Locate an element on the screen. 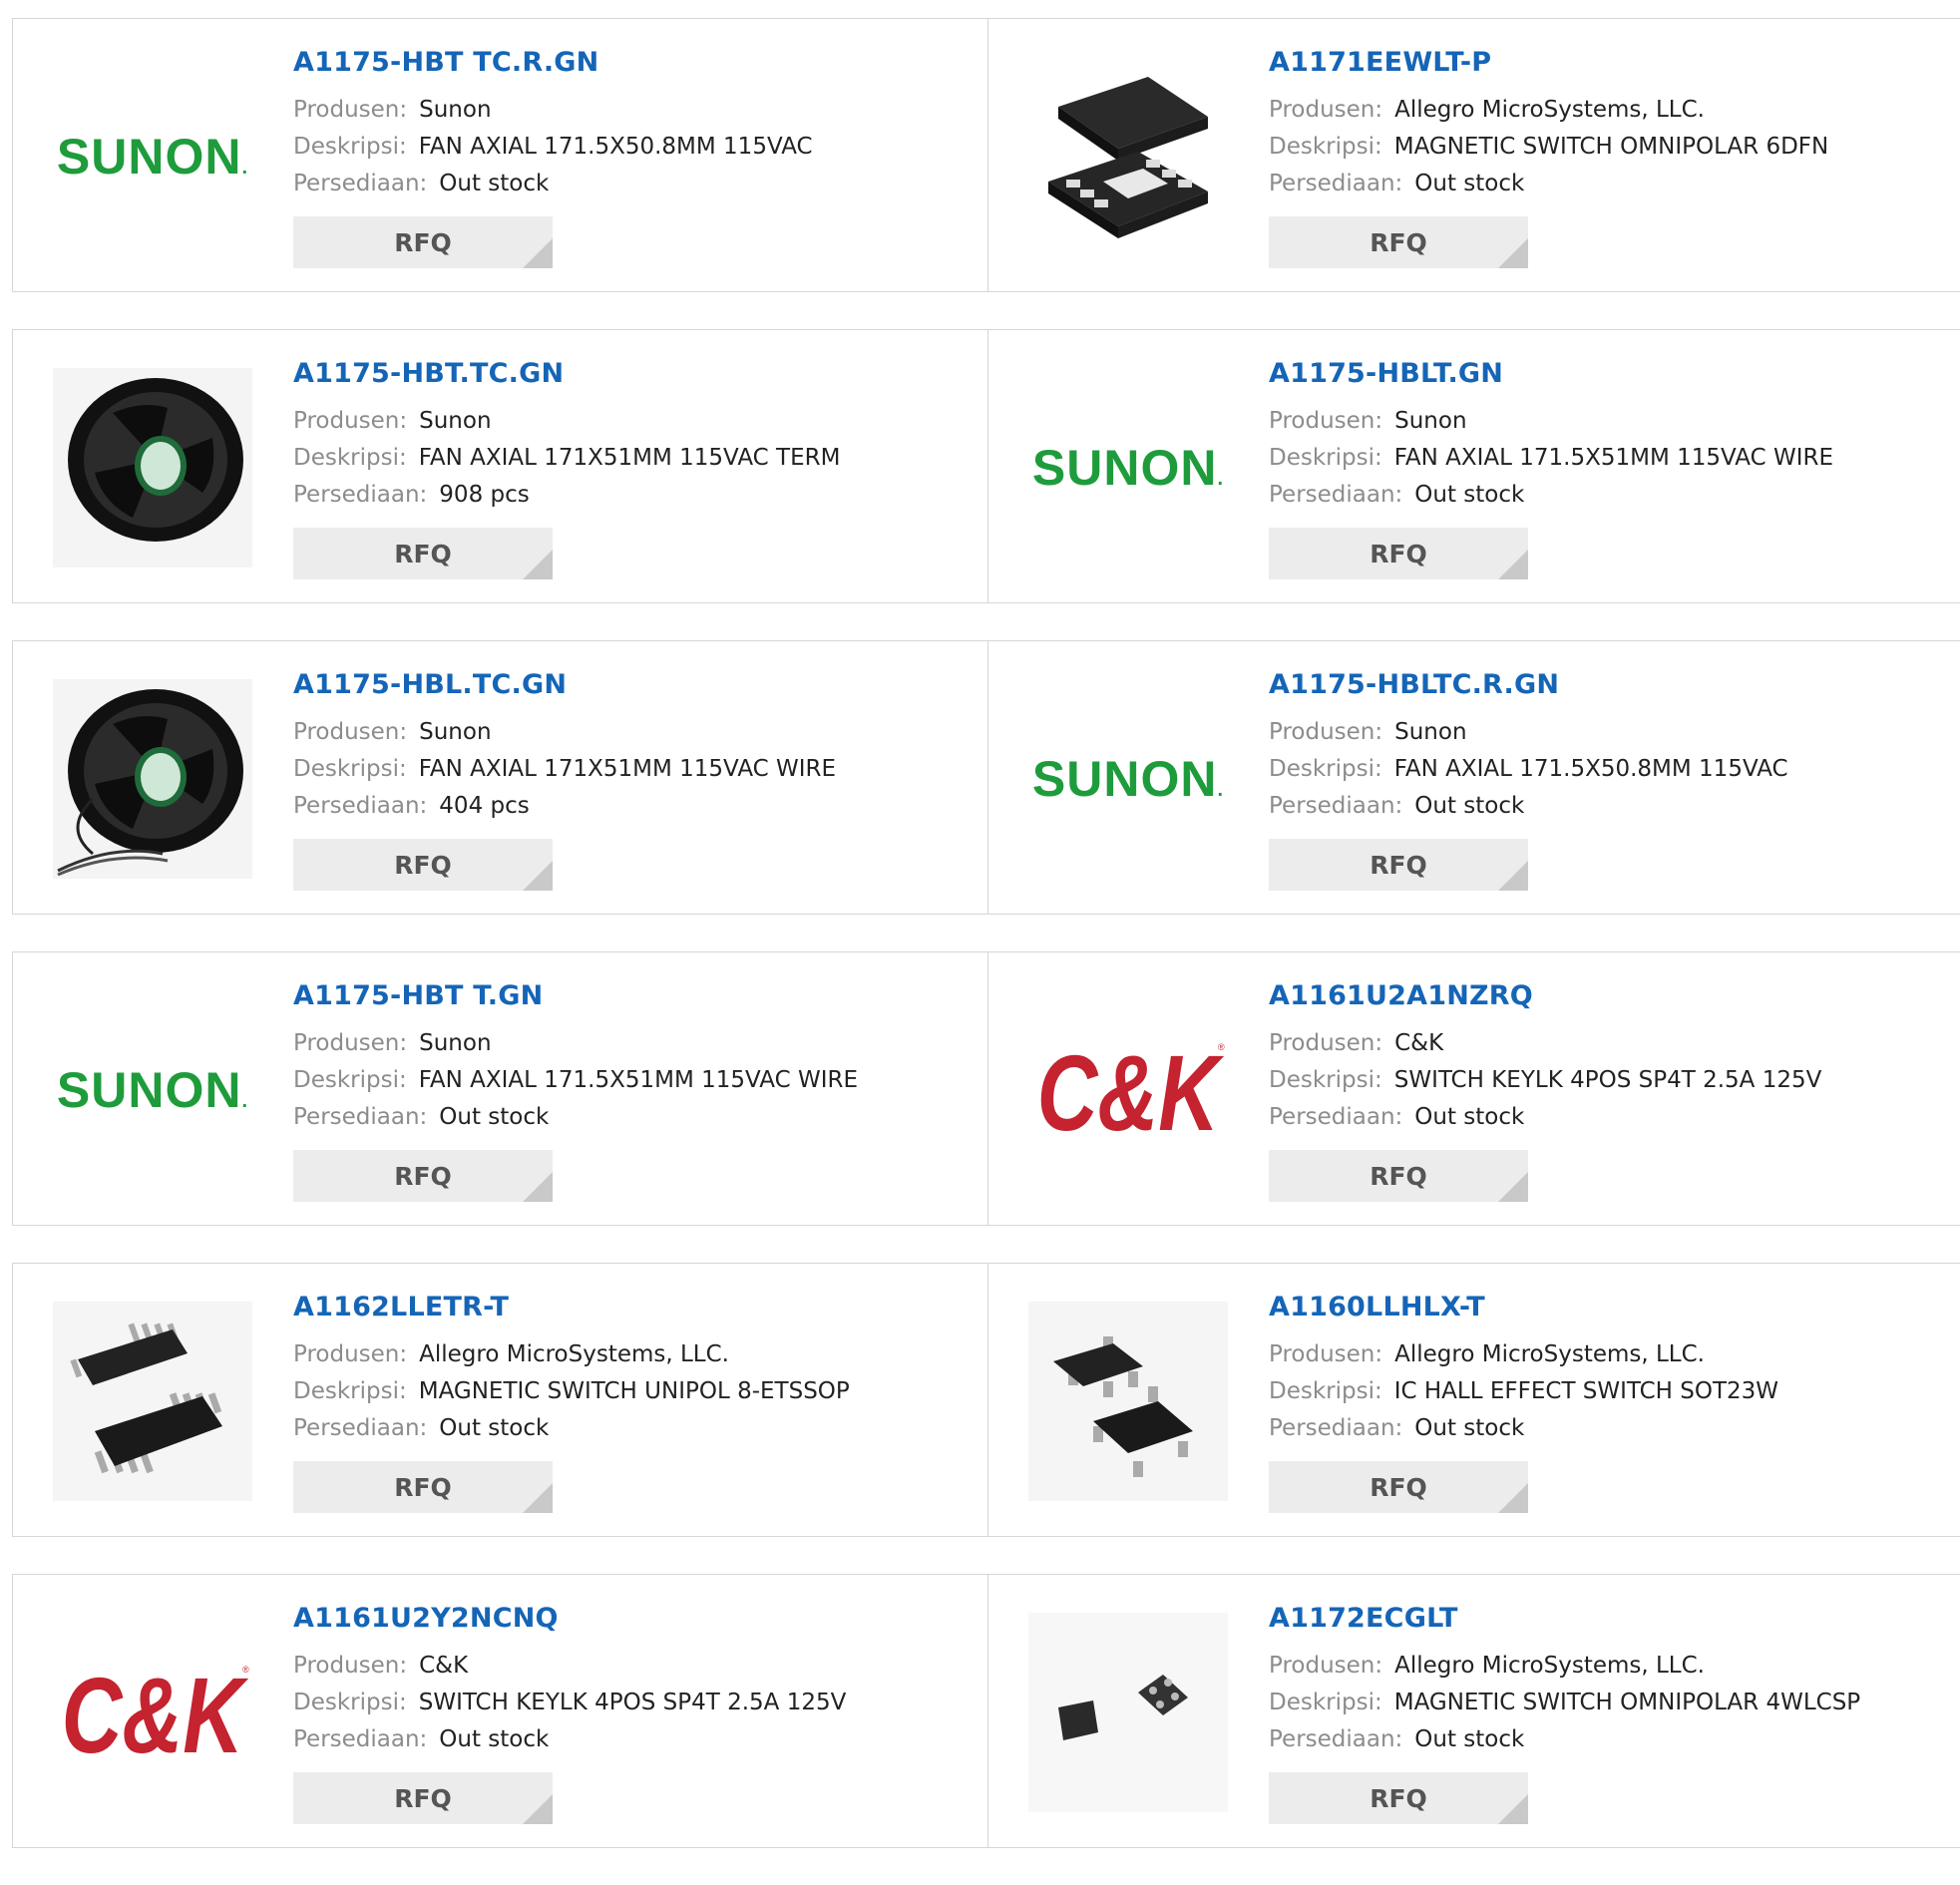 The image size is (1960, 1885). part-number-link: A1175-HBLTC.R.GN is located at coordinates (1606, 684).